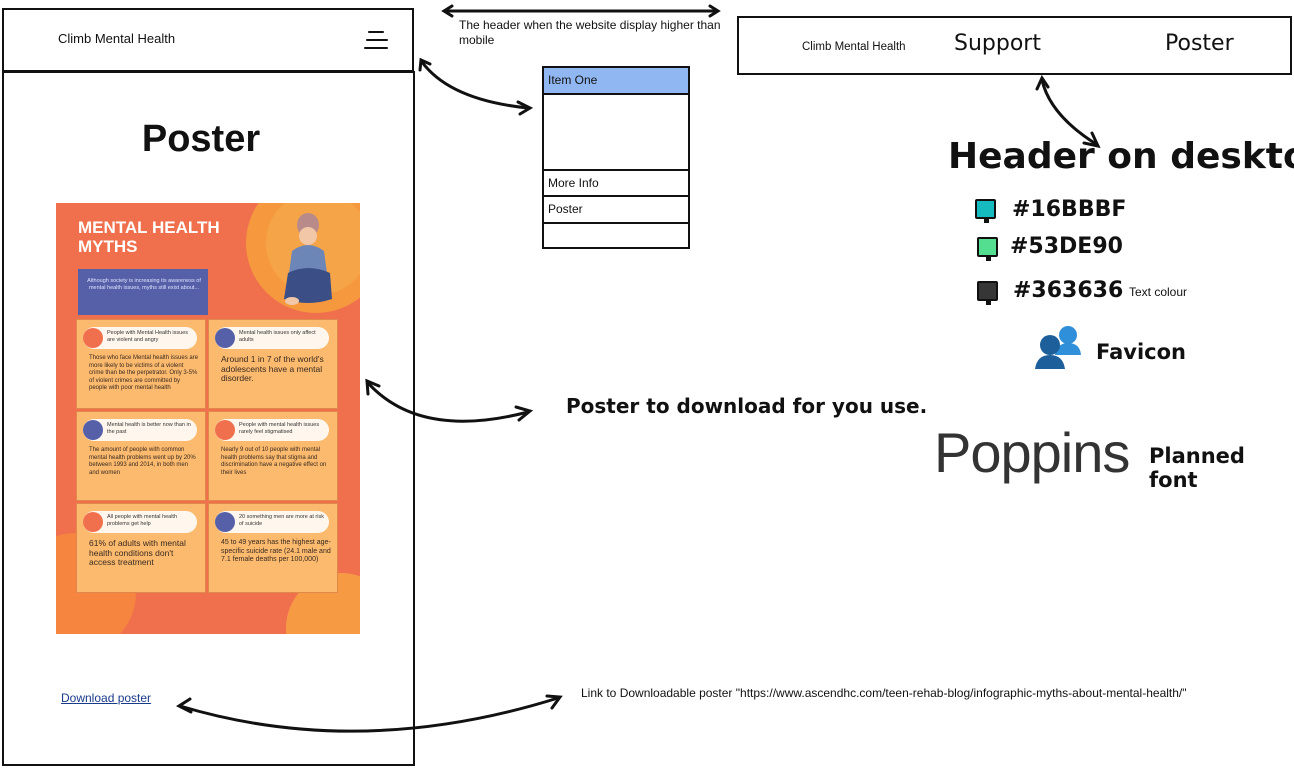 The image size is (1294, 768). Describe the element at coordinates (448, 402) in the screenshot. I see `arrow-poster-note` at that location.